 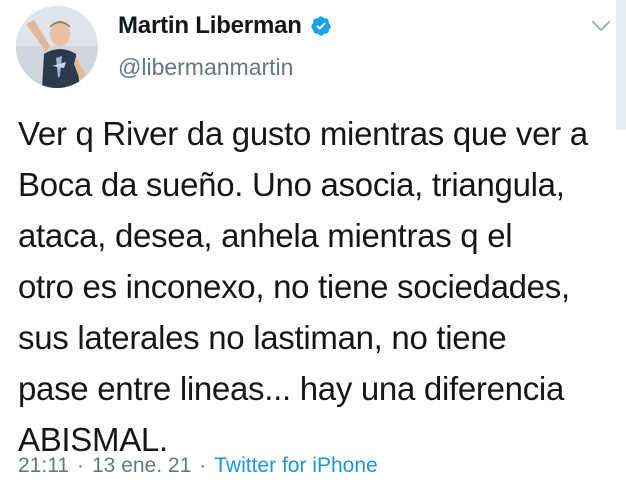 I want to click on tweet-line: ataca, desea, anhela mientras q el, so click(x=265, y=235).